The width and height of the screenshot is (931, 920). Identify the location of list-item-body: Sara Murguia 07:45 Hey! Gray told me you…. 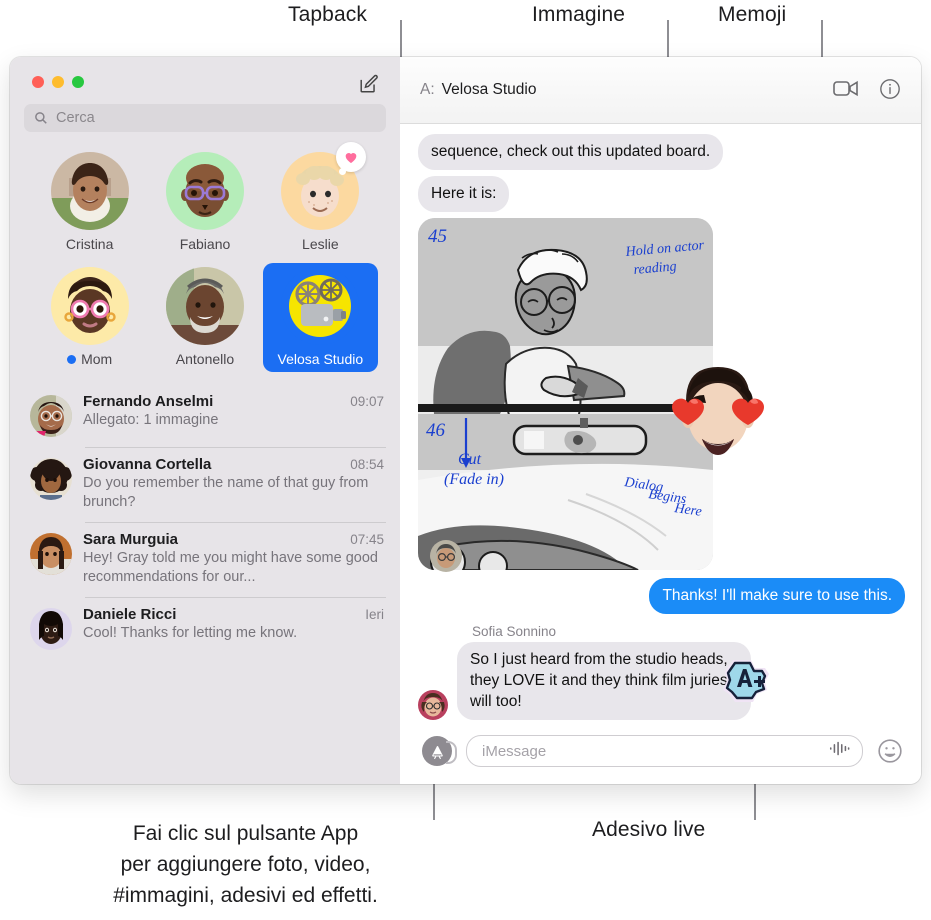
(233, 559).